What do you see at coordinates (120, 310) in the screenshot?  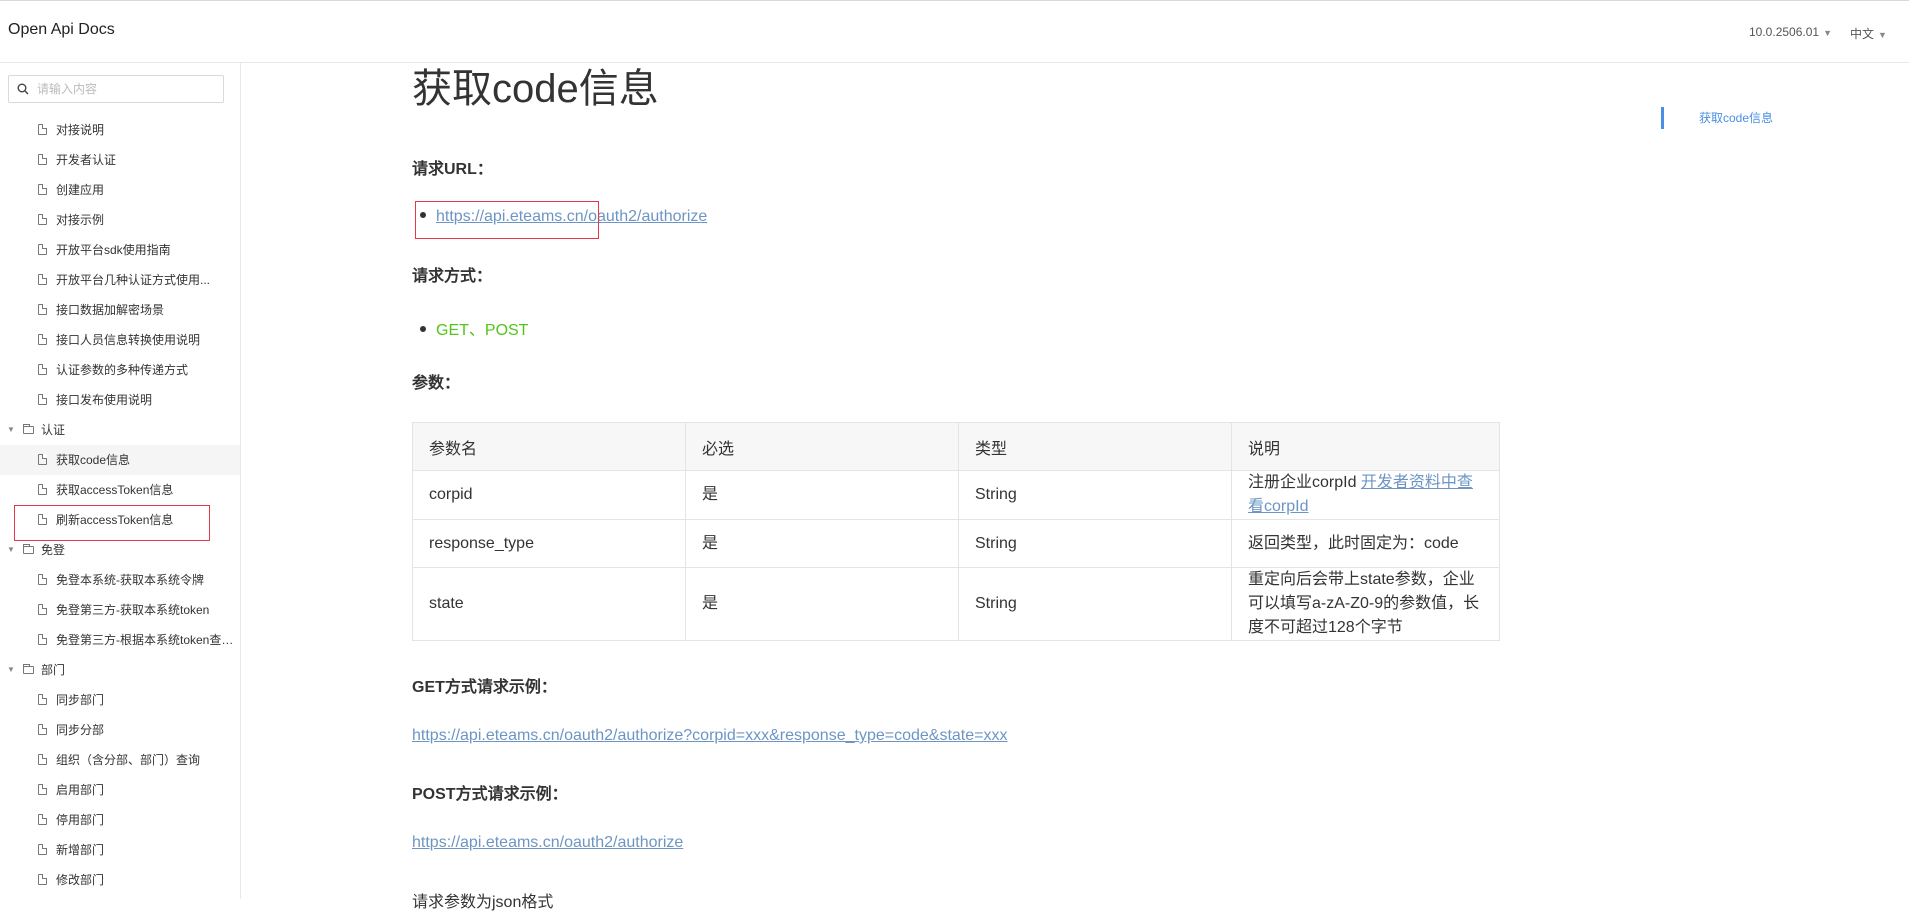 I see `sidebar-item: 接口数据加解密场景` at bounding box center [120, 310].